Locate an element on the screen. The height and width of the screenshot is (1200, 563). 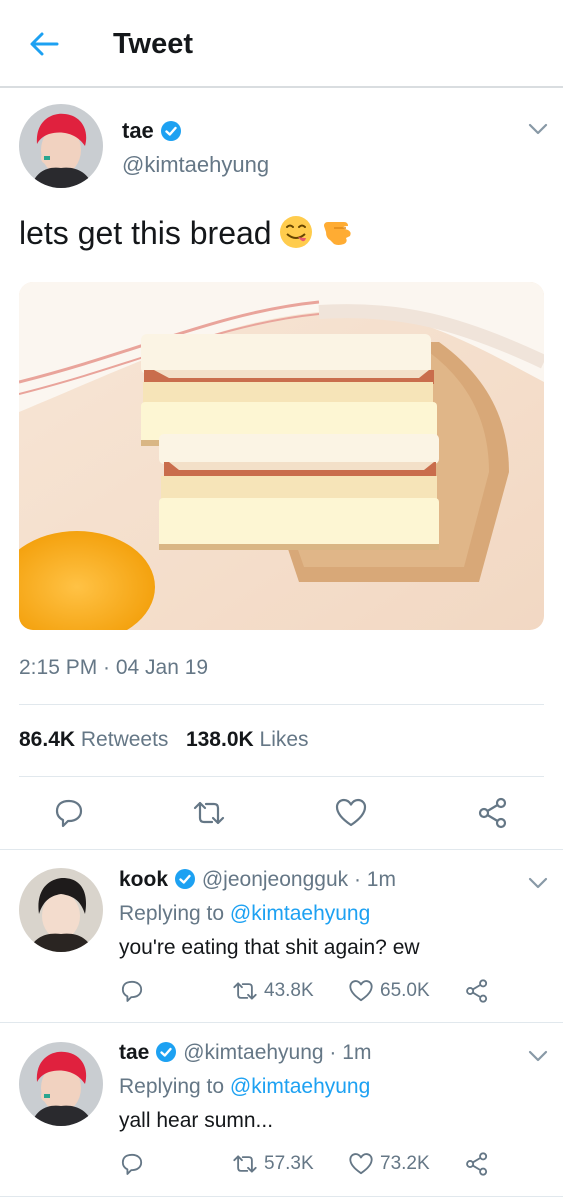
top-bar: Tweet is located at coordinates (281, 44).